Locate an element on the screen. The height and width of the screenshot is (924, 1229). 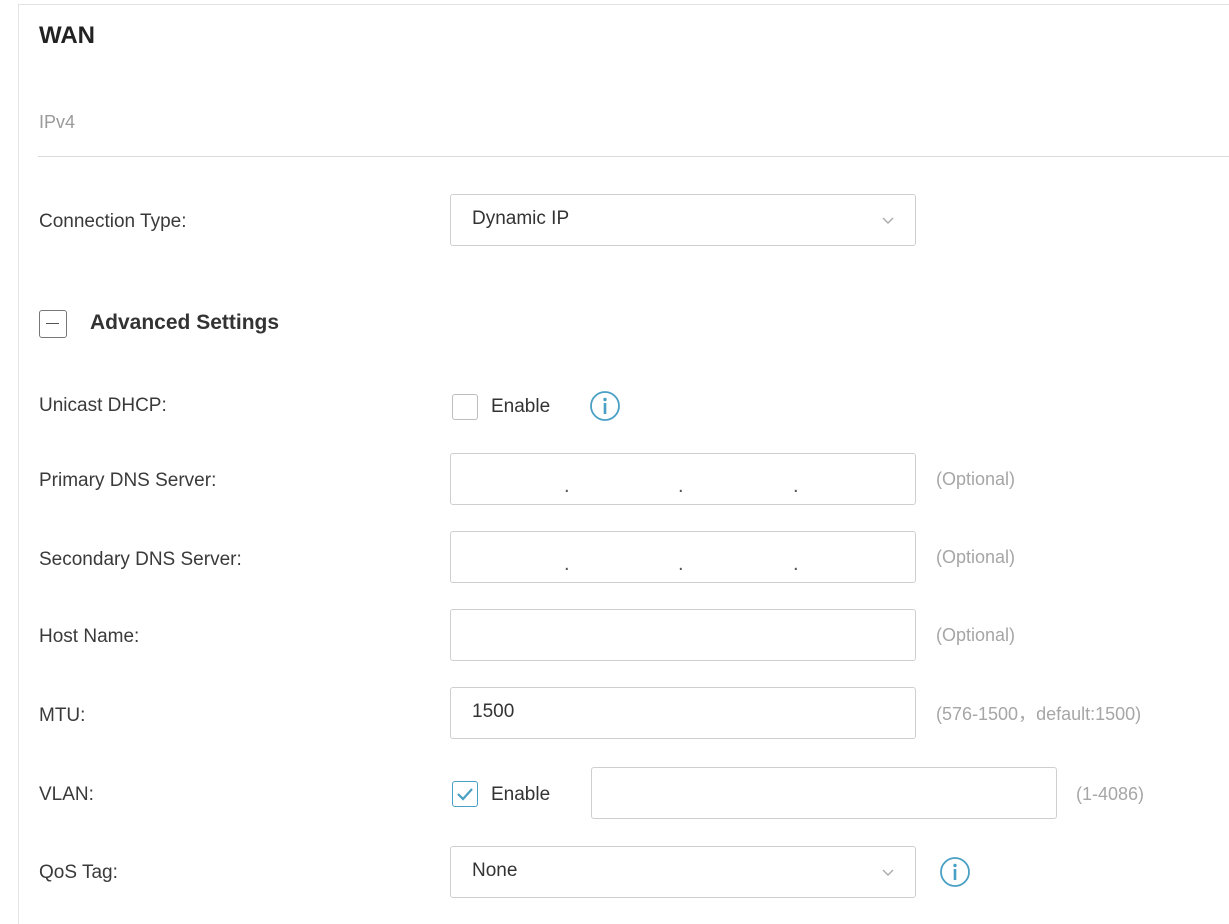
vlan-enable-label: Enable is located at coordinates (520, 795).